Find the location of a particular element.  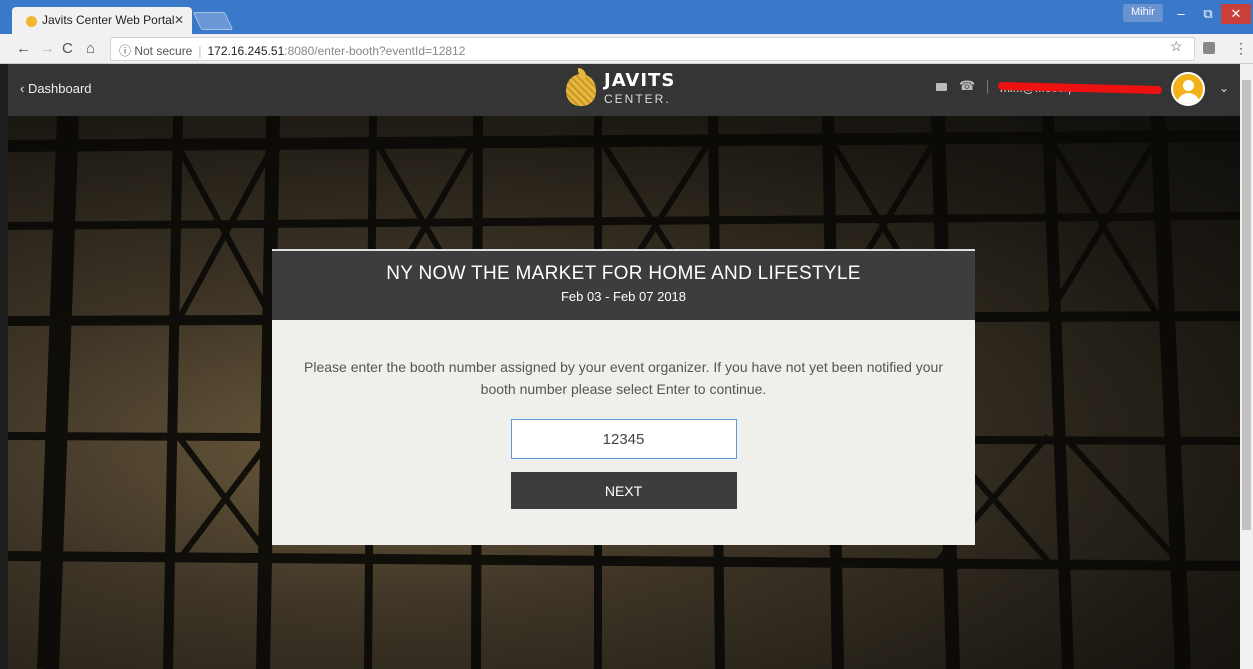

extension-icon is located at coordinates (1209, 48).